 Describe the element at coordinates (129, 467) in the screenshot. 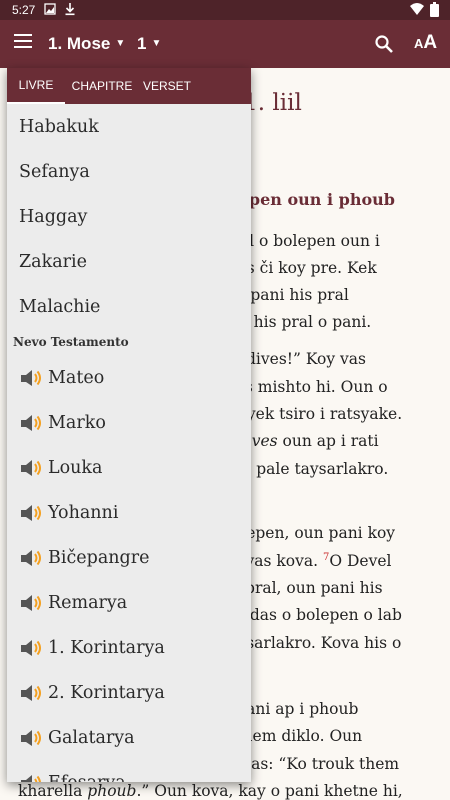

I see `book-item-louka: Louka` at that location.